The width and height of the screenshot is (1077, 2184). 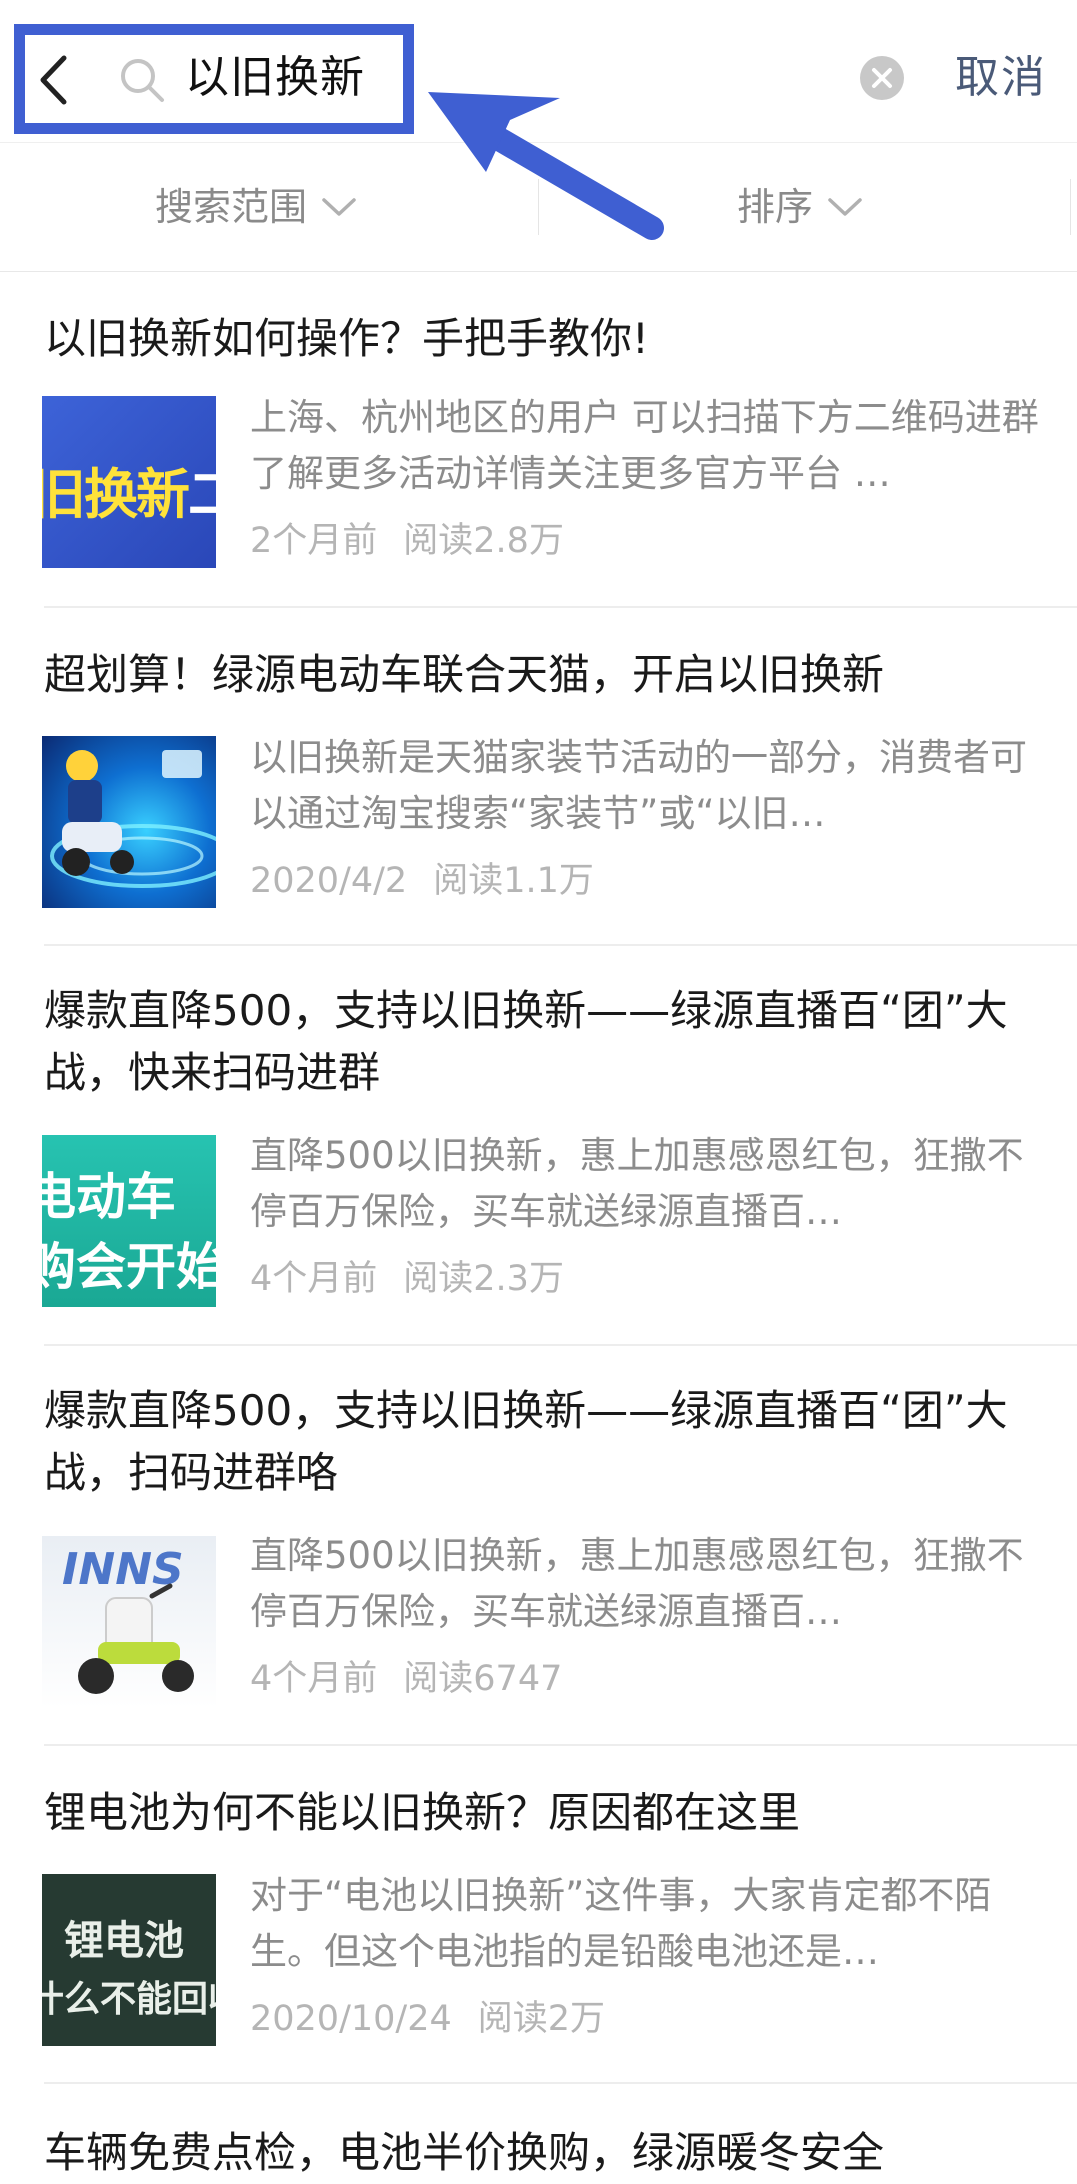 I want to click on result-title: 车辆免费点检，电池半价换购，绿源暖冬安全, so click(x=544, y=2153).